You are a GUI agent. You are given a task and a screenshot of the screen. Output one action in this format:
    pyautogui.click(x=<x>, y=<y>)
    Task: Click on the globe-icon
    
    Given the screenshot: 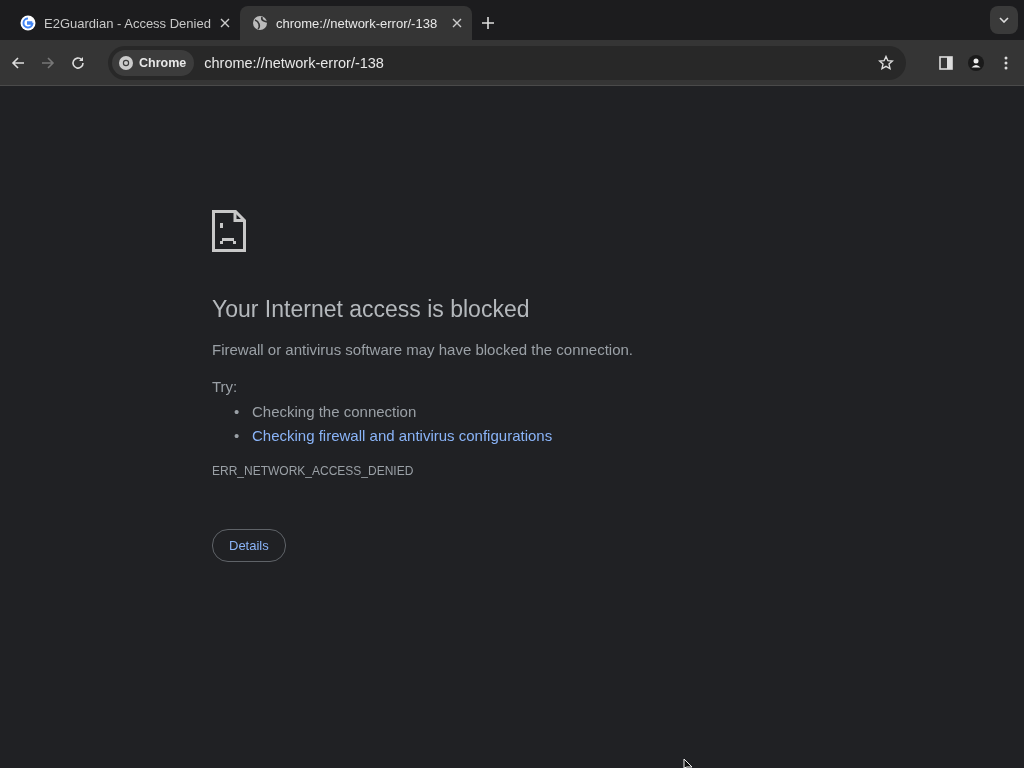 What is the action you would take?
    pyautogui.click(x=260, y=23)
    